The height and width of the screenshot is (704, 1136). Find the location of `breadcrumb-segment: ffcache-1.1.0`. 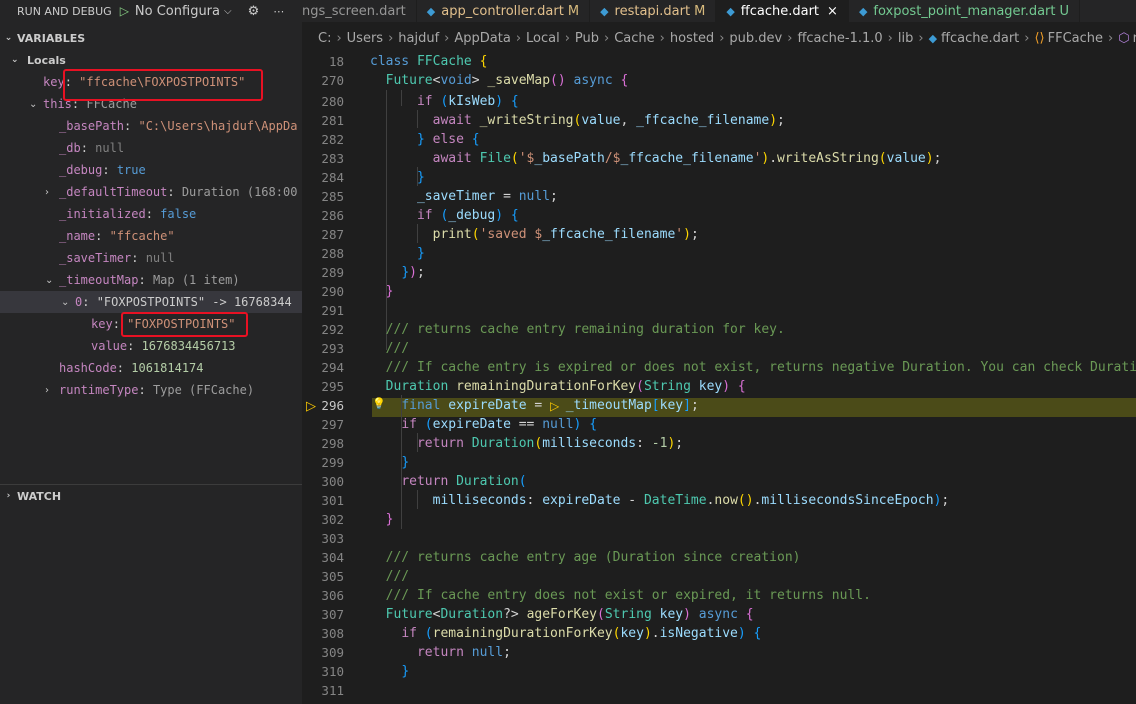

breadcrumb-segment: ffcache-1.1.0 is located at coordinates (839, 38).